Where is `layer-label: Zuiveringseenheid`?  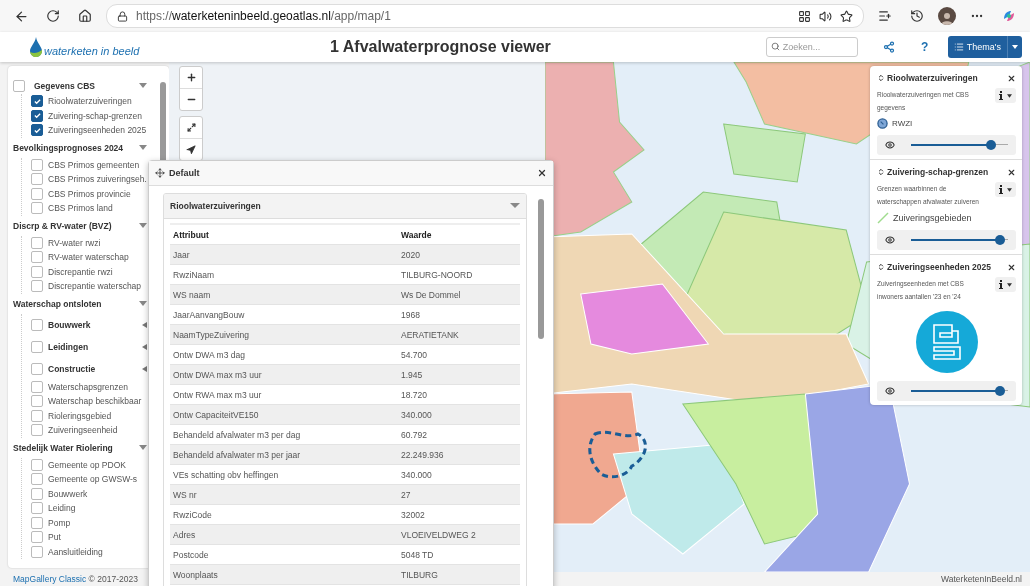 layer-label: Zuiveringseenheid is located at coordinates (97, 430).